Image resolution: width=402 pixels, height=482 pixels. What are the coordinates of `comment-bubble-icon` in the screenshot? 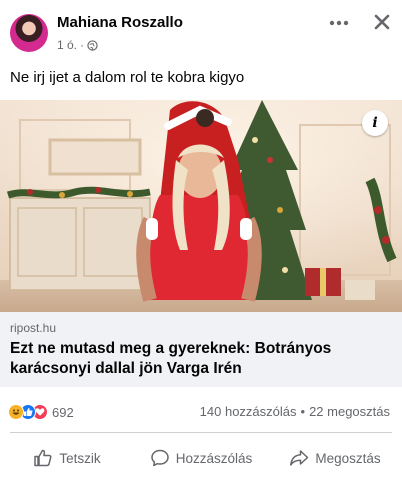 It's located at (159, 458).